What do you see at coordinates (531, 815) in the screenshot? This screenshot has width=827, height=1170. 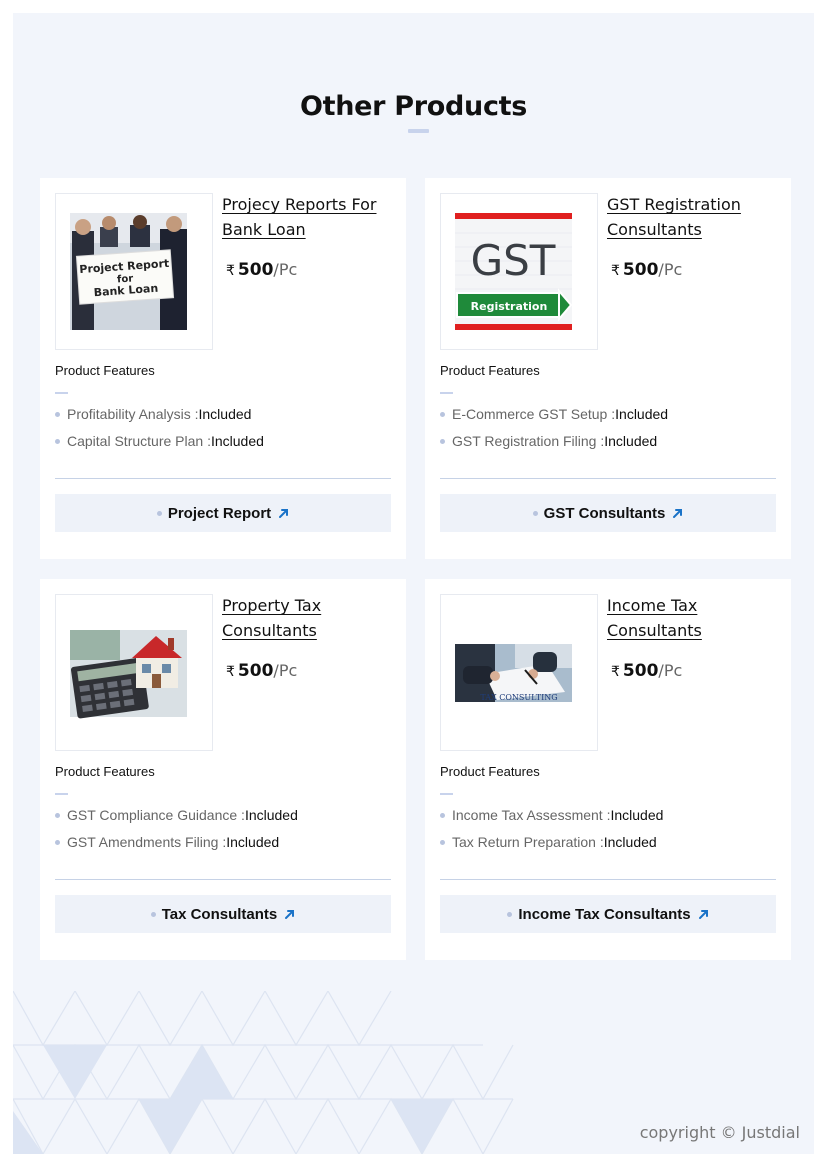 I see `feature-name: Income Tax Assessment :` at bounding box center [531, 815].